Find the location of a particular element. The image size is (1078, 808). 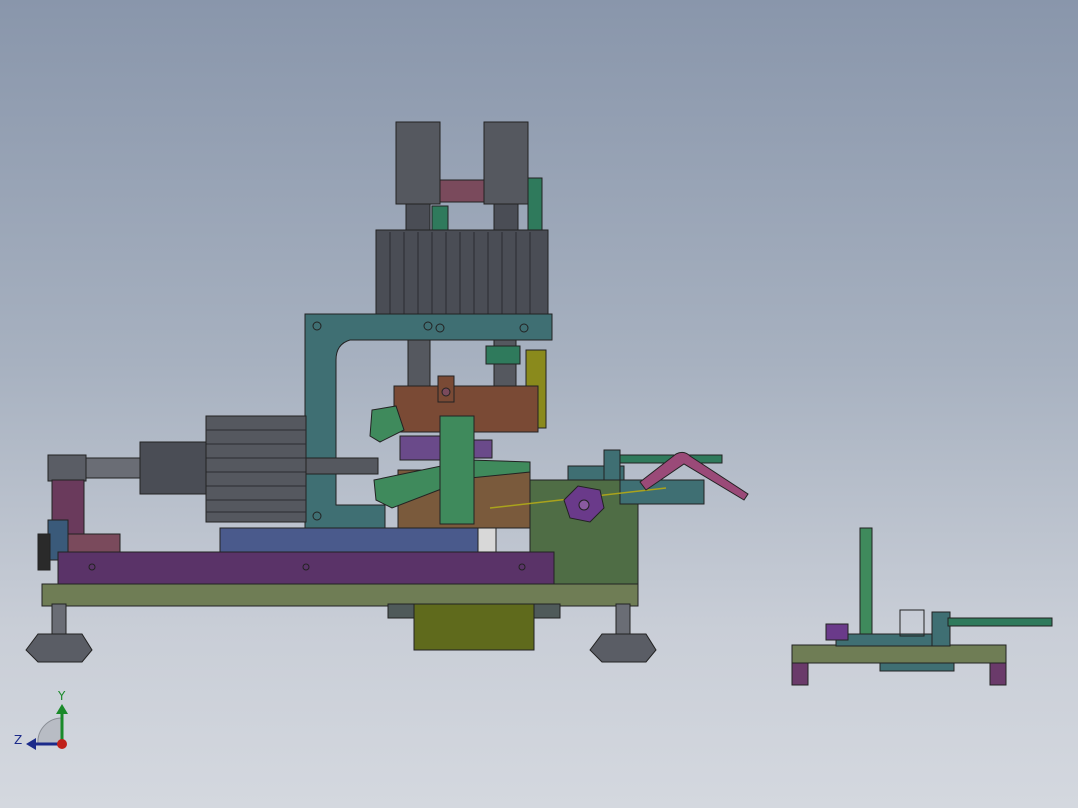

finned-cylinder-block is located at coordinates (462, 273).